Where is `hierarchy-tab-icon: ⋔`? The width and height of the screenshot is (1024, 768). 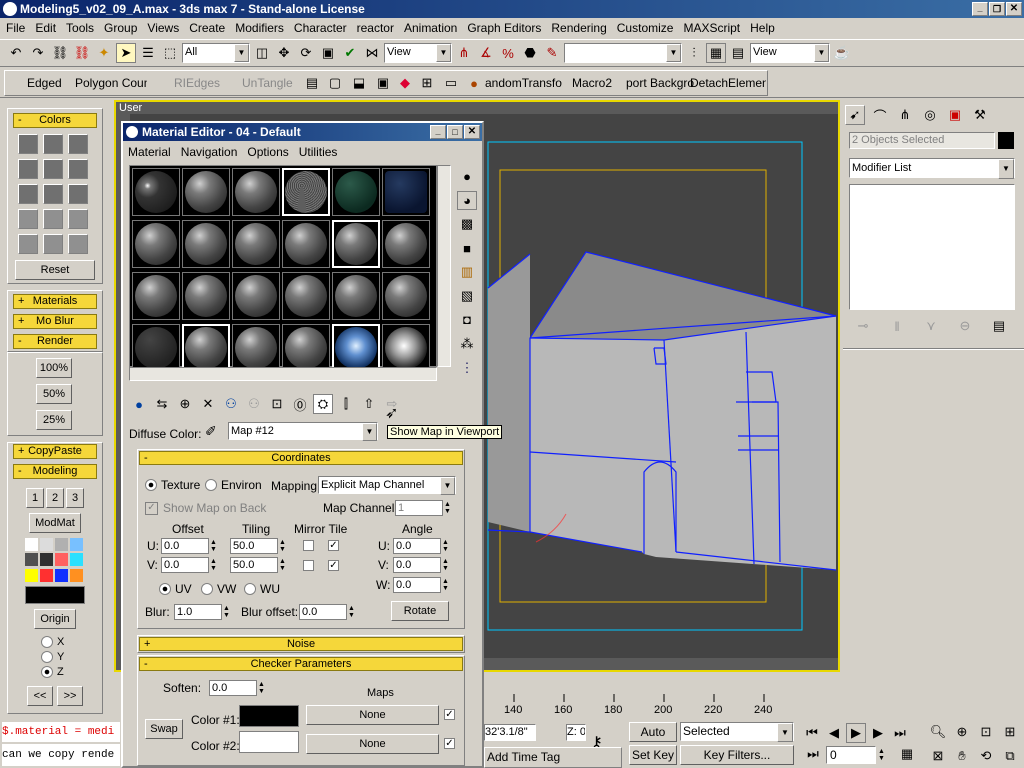
hierarchy-tab-icon: ⋔ is located at coordinates (905, 115).